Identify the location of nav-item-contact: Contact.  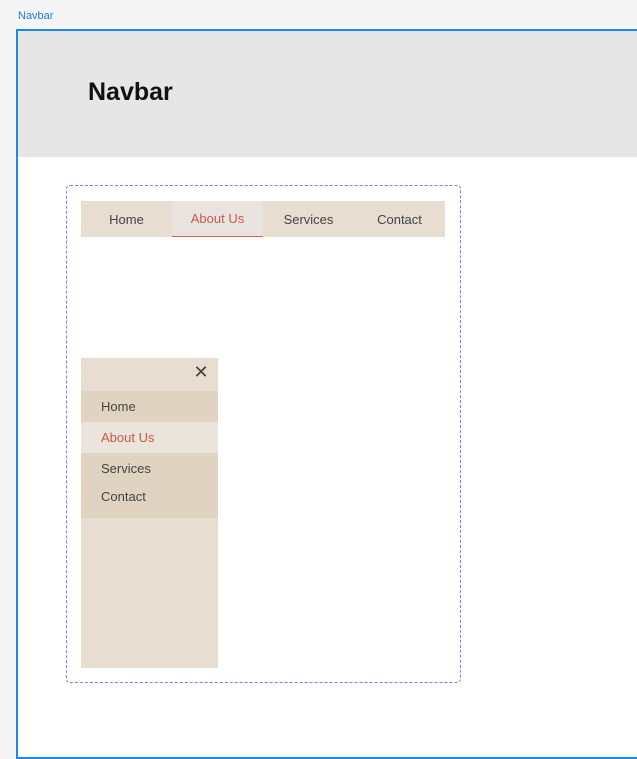
(399, 219).